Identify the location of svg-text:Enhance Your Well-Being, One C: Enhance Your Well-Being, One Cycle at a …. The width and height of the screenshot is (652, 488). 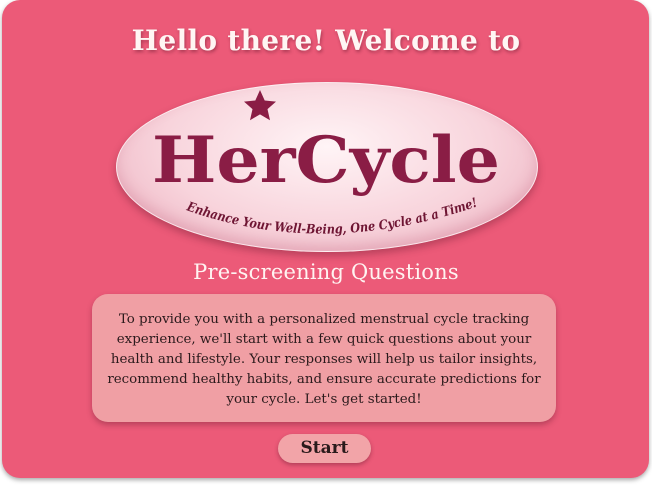
(331, 217).